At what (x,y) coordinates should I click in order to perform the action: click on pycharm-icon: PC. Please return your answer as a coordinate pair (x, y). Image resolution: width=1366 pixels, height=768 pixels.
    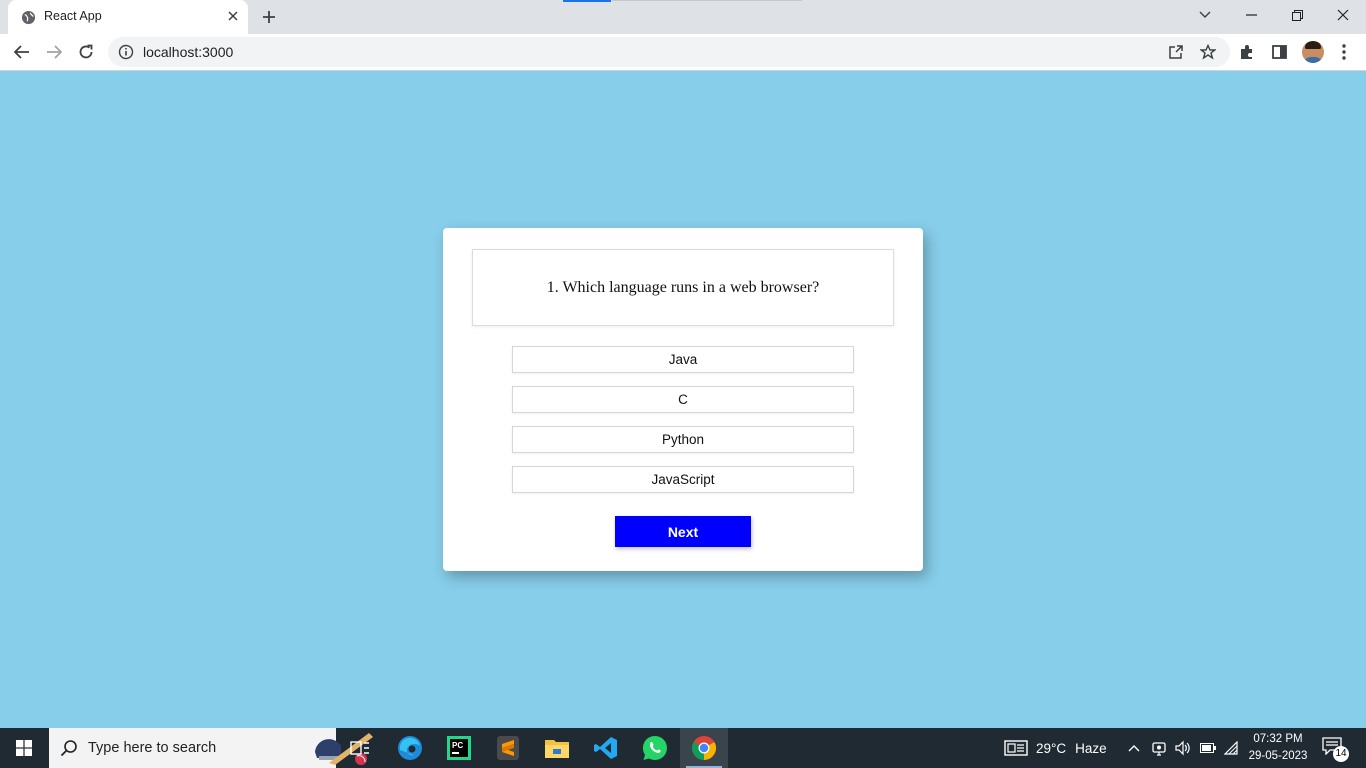
    Looking at the image, I should click on (459, 748).